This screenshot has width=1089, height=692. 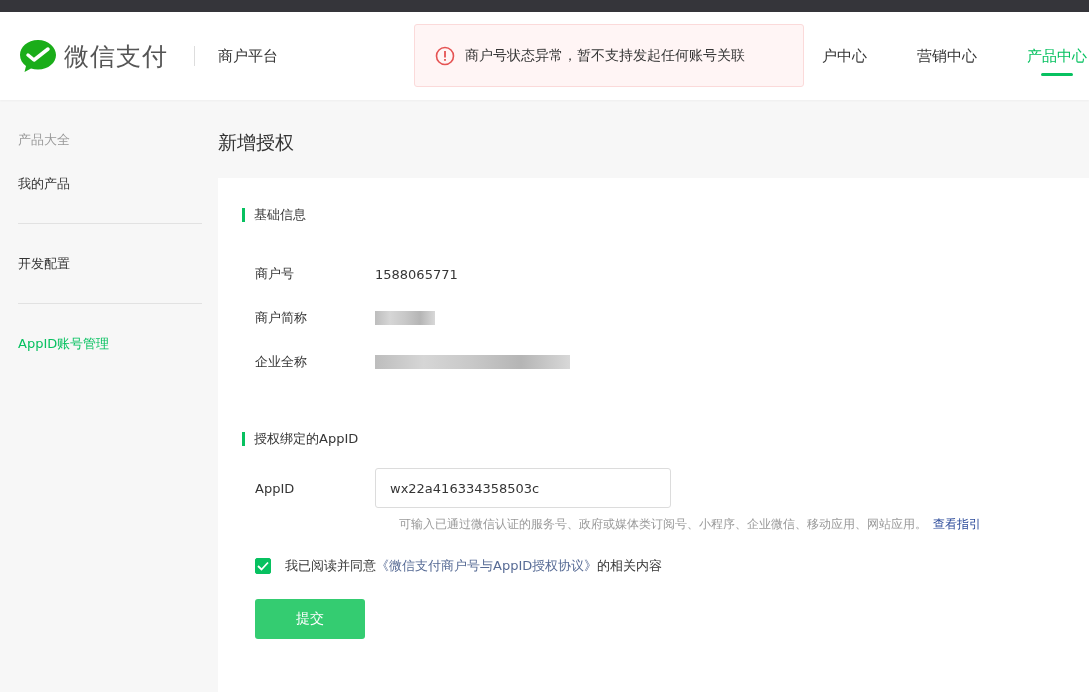 I want to click on platform-name: 商户平台, so click(x=248, y=56).